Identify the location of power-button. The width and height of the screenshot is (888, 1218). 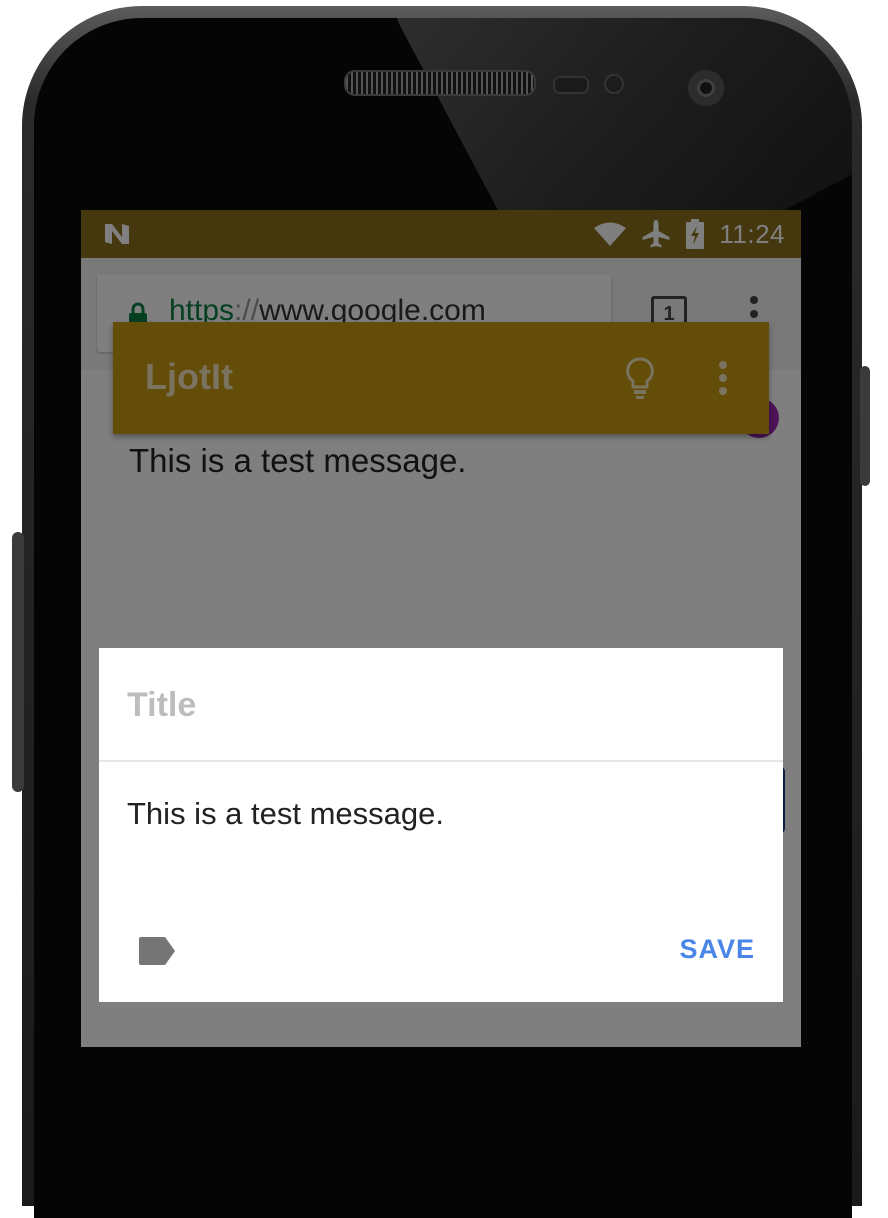
(865, 426).